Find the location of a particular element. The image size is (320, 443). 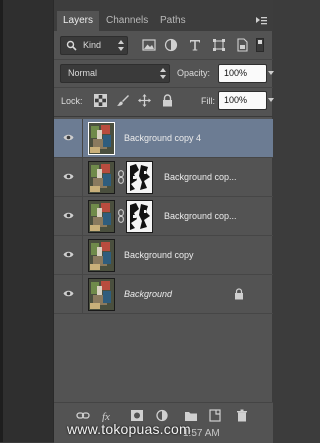

new-layer-icon is located at coordinates (215, 415).